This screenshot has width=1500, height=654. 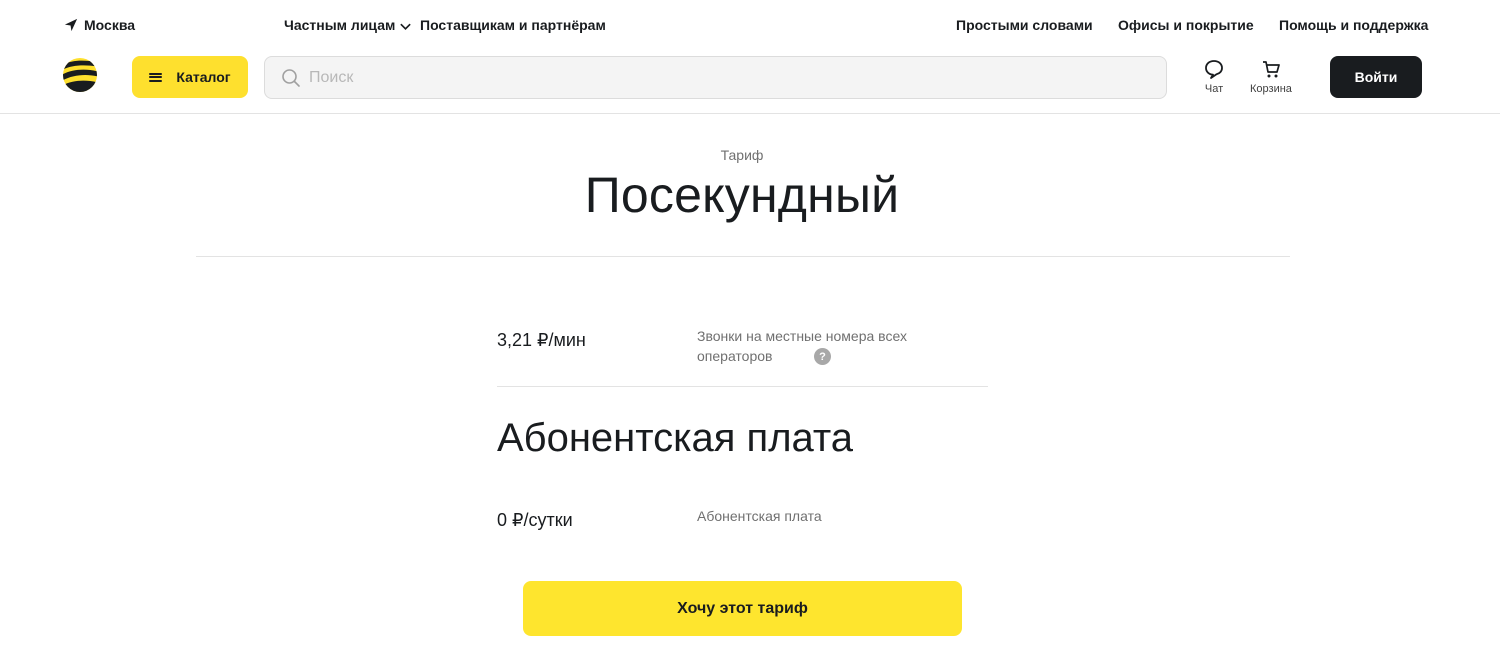 What do you see at coordinates (742, 608) in the screenshot?
I see `want-tariff-button: Хочу этот тариф` at bounding box center [742, 608].